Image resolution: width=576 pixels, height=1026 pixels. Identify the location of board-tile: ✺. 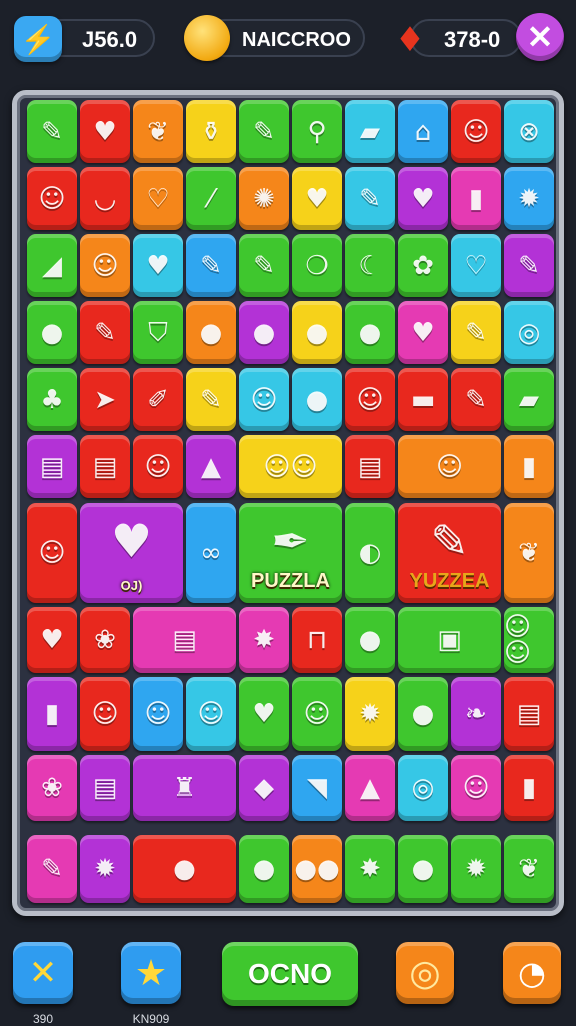
(264, 198).